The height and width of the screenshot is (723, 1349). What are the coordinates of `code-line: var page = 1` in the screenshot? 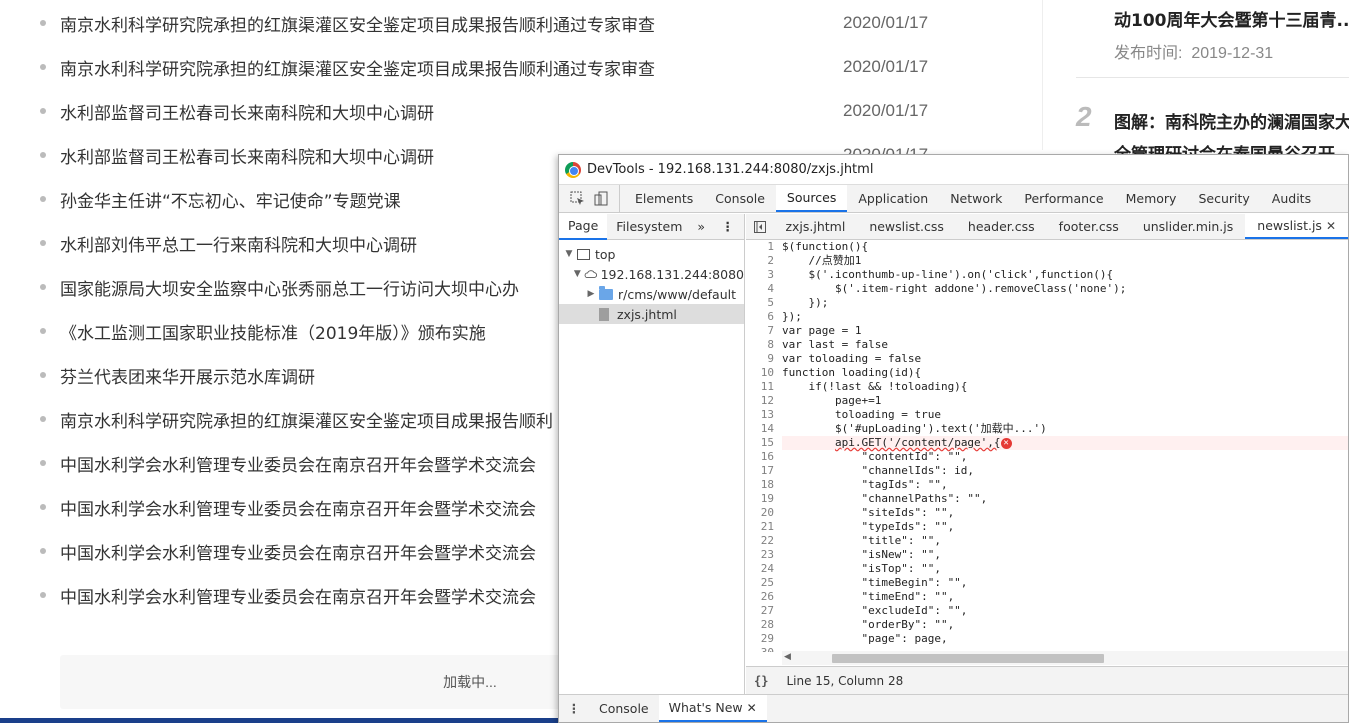 It's located at (1065, 331).